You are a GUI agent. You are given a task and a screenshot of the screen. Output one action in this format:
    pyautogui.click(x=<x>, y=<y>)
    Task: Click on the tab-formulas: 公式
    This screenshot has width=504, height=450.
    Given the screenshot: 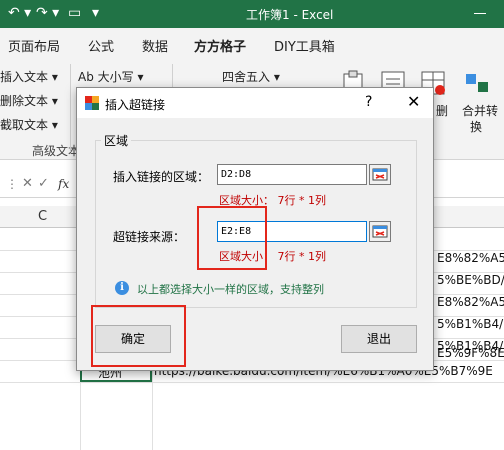 What is the action you would take?
    pyautogui.click(x=101, y=45)
    